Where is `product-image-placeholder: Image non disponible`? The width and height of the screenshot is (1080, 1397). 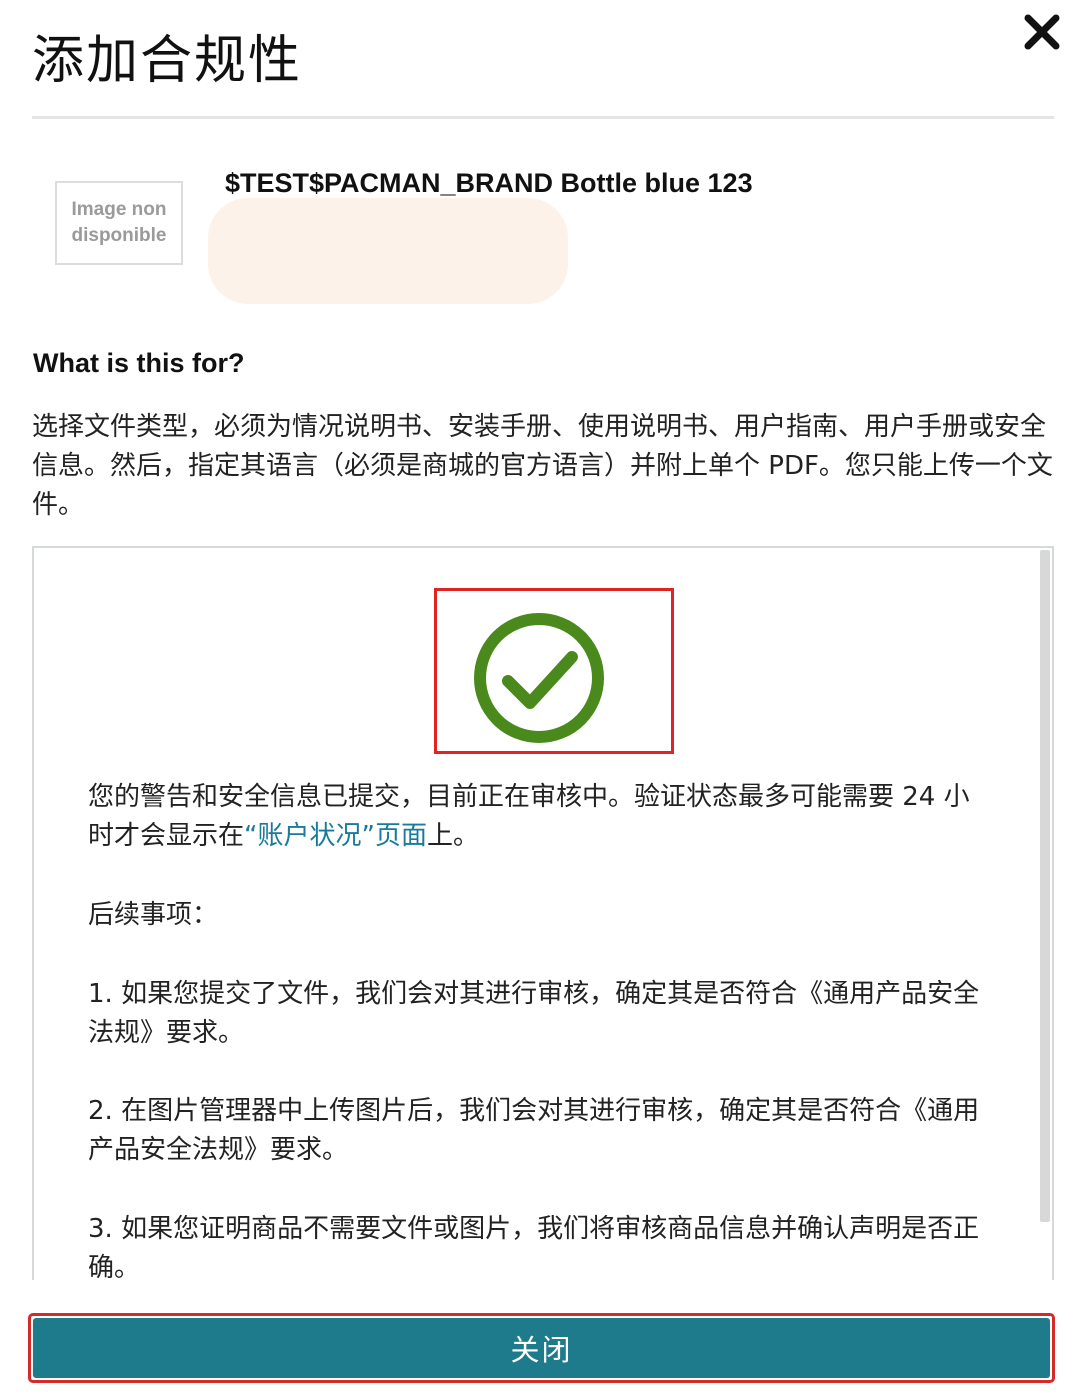 product-image-placeholder: Image non disponible is located at coordinates (119, 223).